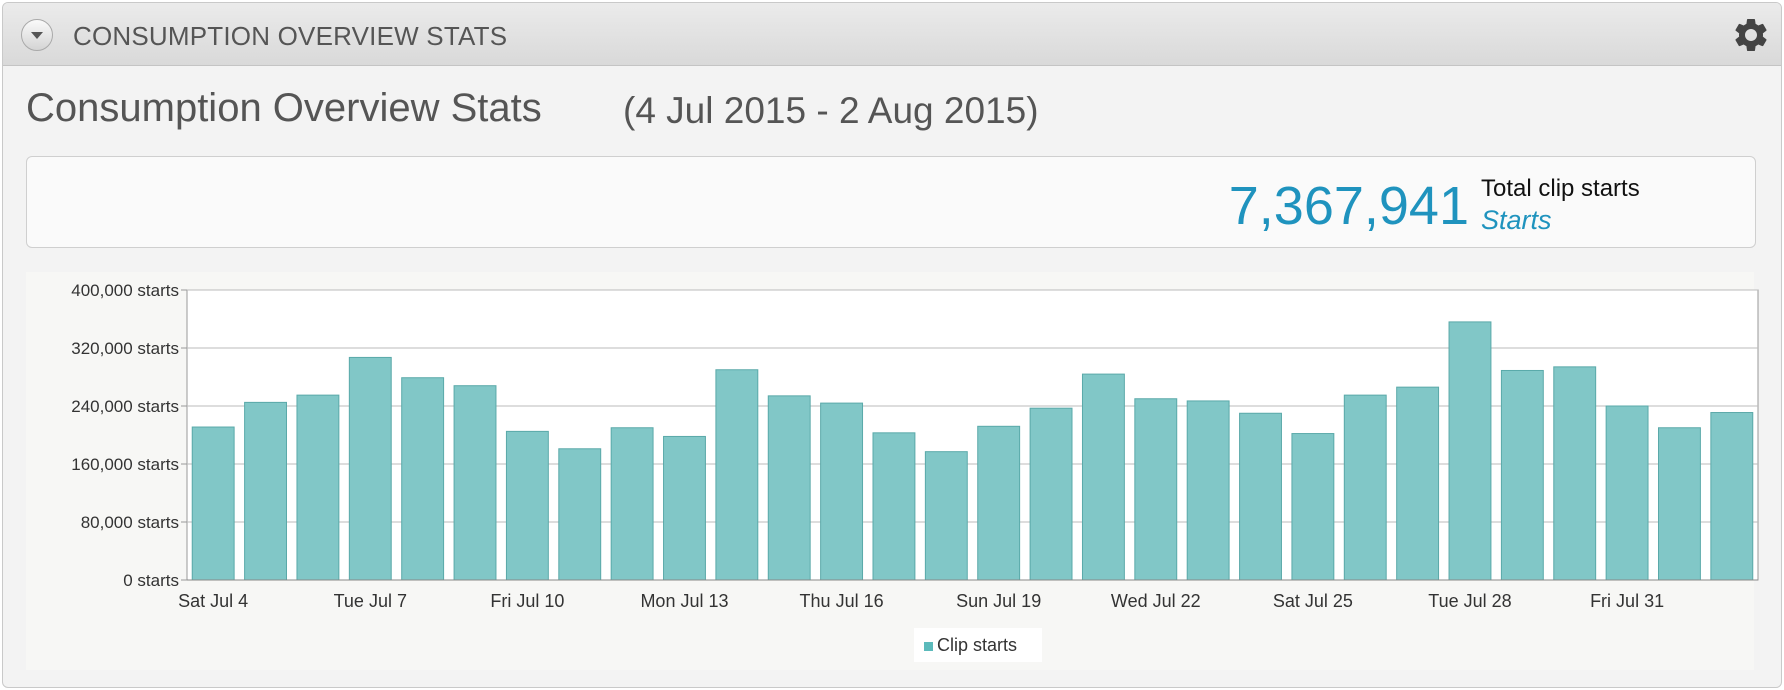 The width and height of the screenshot is (1784, 690). I want to click on x-tick-label: Mon Jul 13, so click(684, 601).